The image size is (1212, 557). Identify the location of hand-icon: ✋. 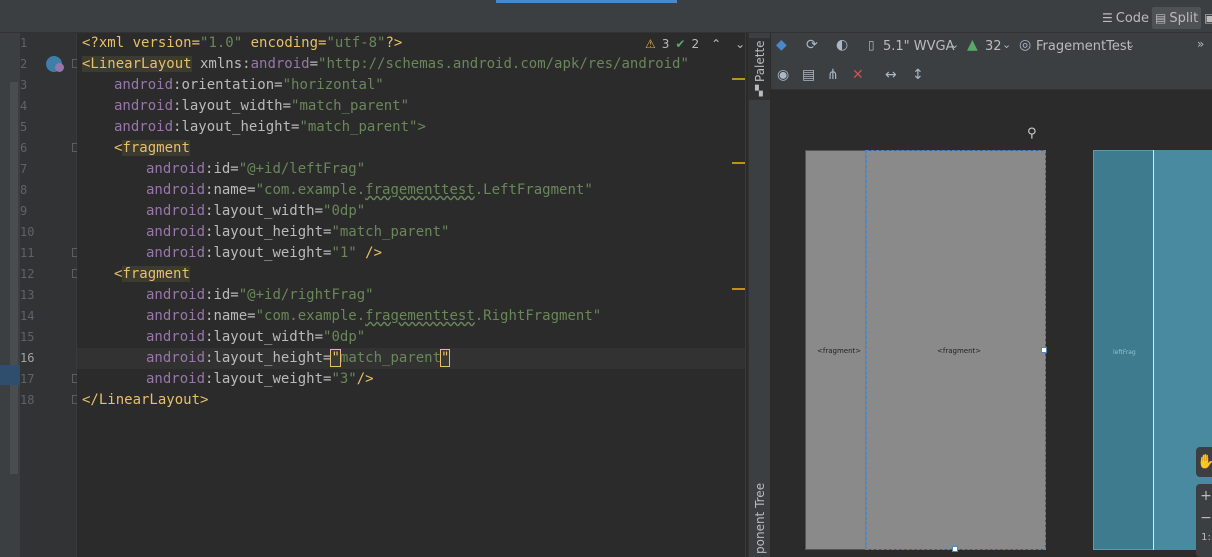
(1204, 462).